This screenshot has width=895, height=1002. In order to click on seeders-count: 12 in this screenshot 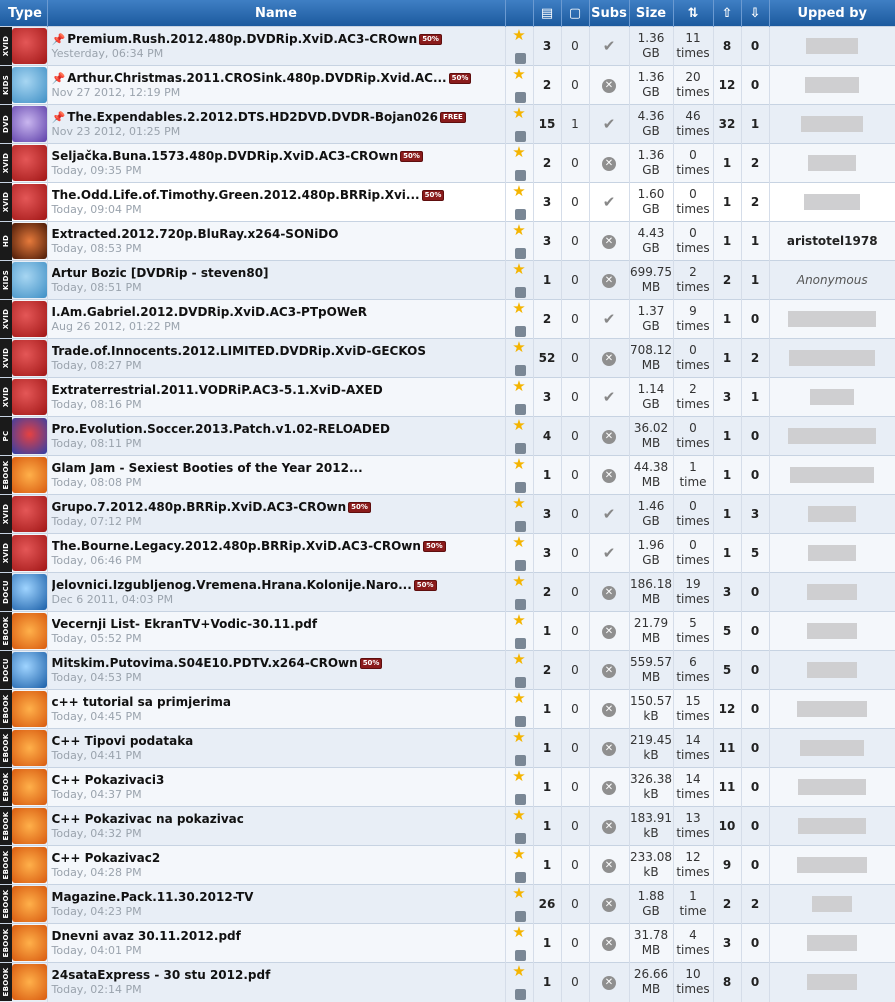, I will do `click(726, 709)`.